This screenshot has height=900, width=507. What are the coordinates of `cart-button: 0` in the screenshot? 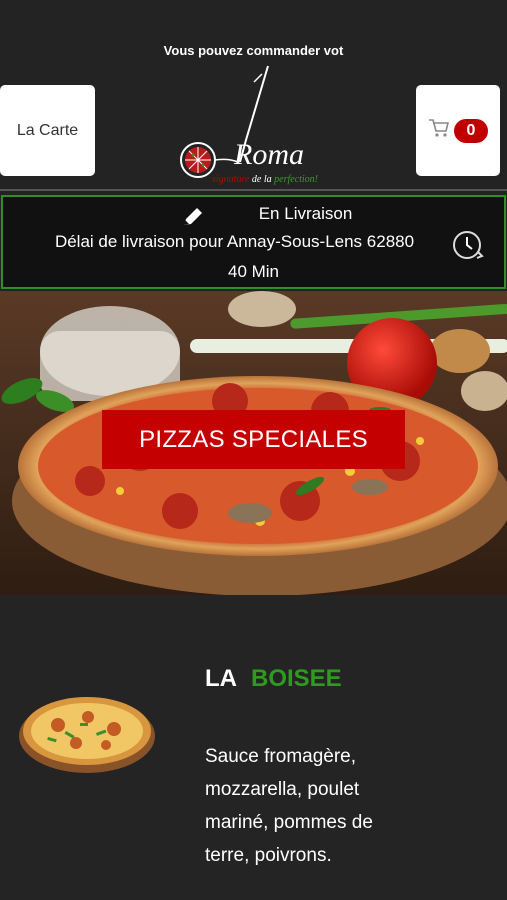 It's located at (458, 130).